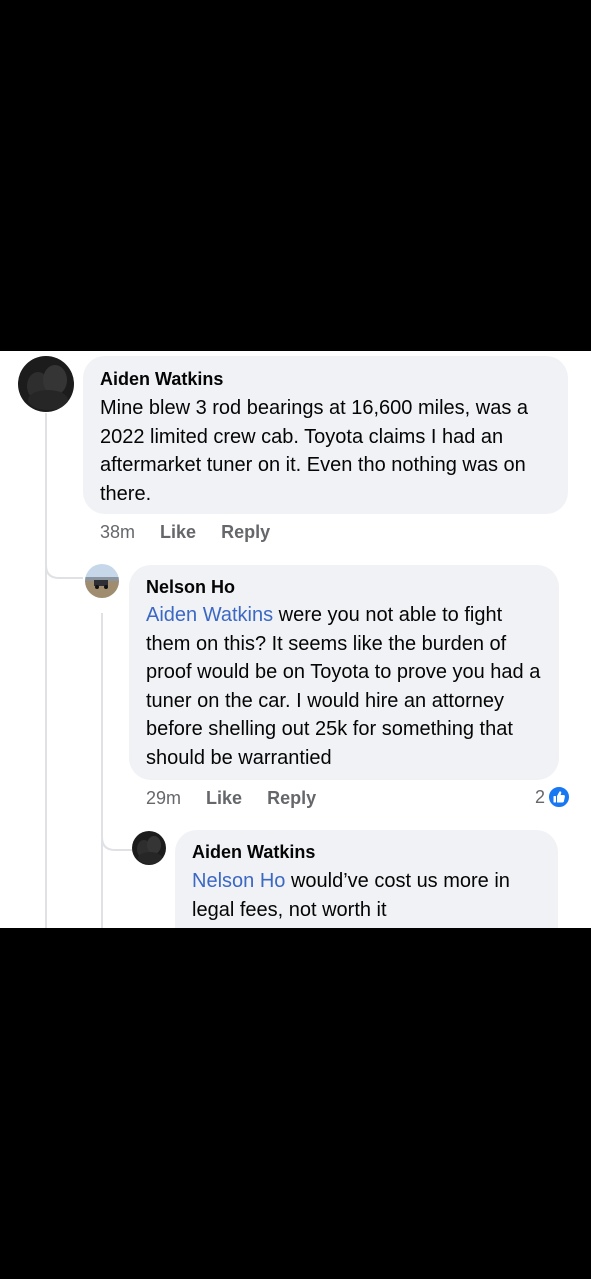 The height and width of the screenshot is (1279, 591). I want to click on comment-author: Nelson Ho, so click(190, 587).